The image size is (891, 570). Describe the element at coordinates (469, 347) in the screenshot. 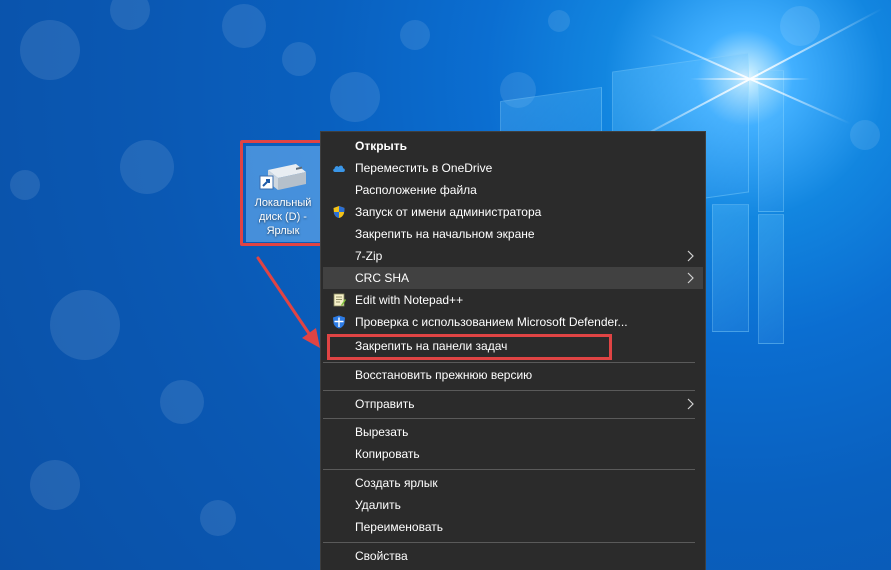

I see `pin-taskbar-annotation-box` at that location.